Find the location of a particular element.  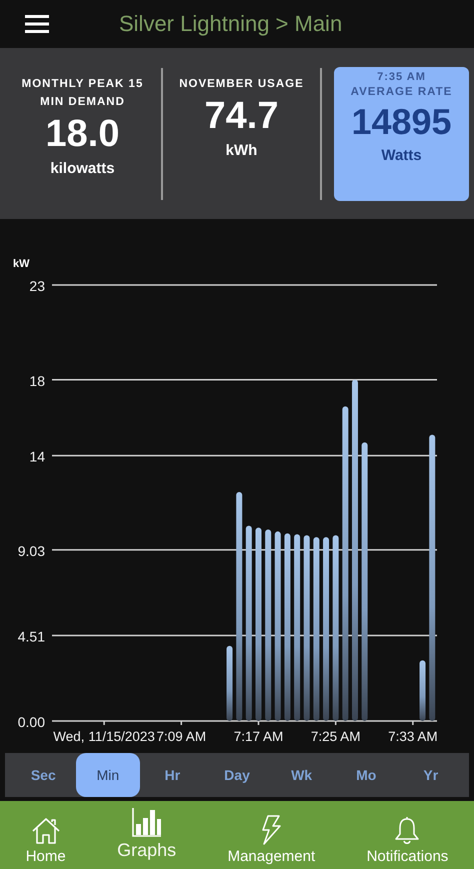

x-tick-label: Wed, 11/15/2023 is located at coordinates (104, 736).